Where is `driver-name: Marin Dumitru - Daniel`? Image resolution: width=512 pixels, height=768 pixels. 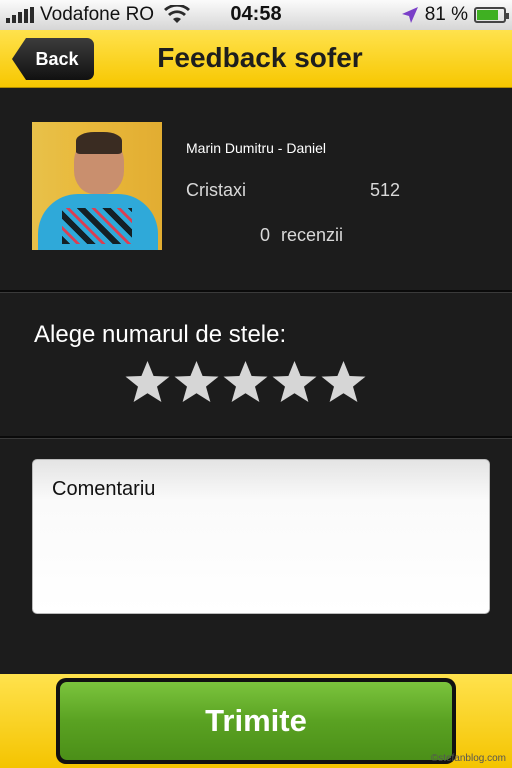 driver-name: Marin Dumitru - Daniel is located at coordinates (256, 148).